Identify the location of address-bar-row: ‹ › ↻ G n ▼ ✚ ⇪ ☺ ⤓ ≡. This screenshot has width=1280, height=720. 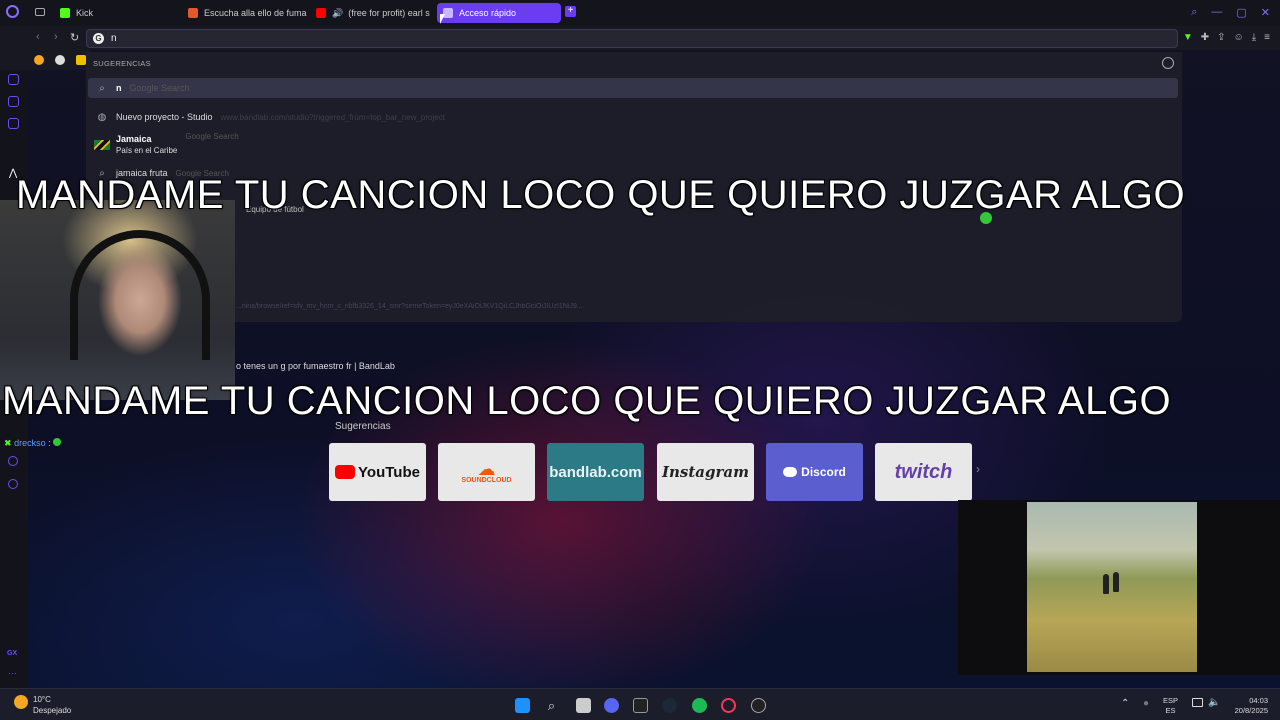
(640, 38).